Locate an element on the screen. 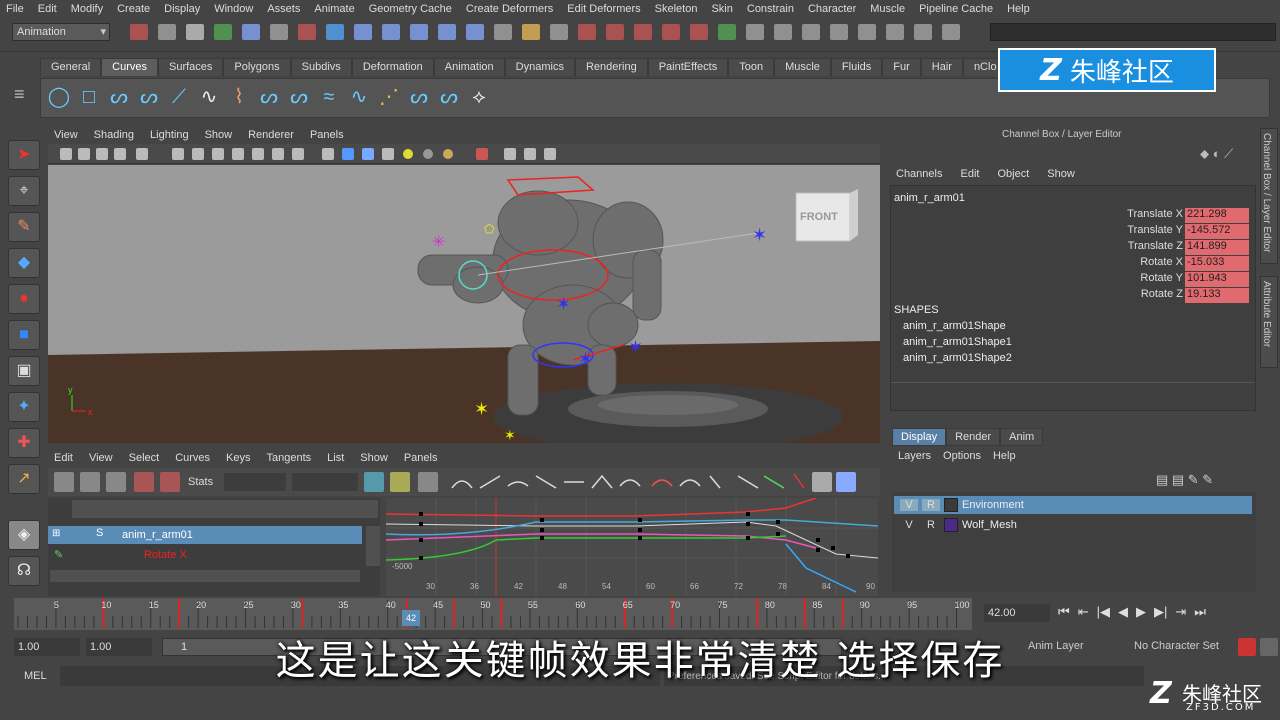  shape-node-item: anim_r_arm01Shape1 is located at coordinates (957, 342).